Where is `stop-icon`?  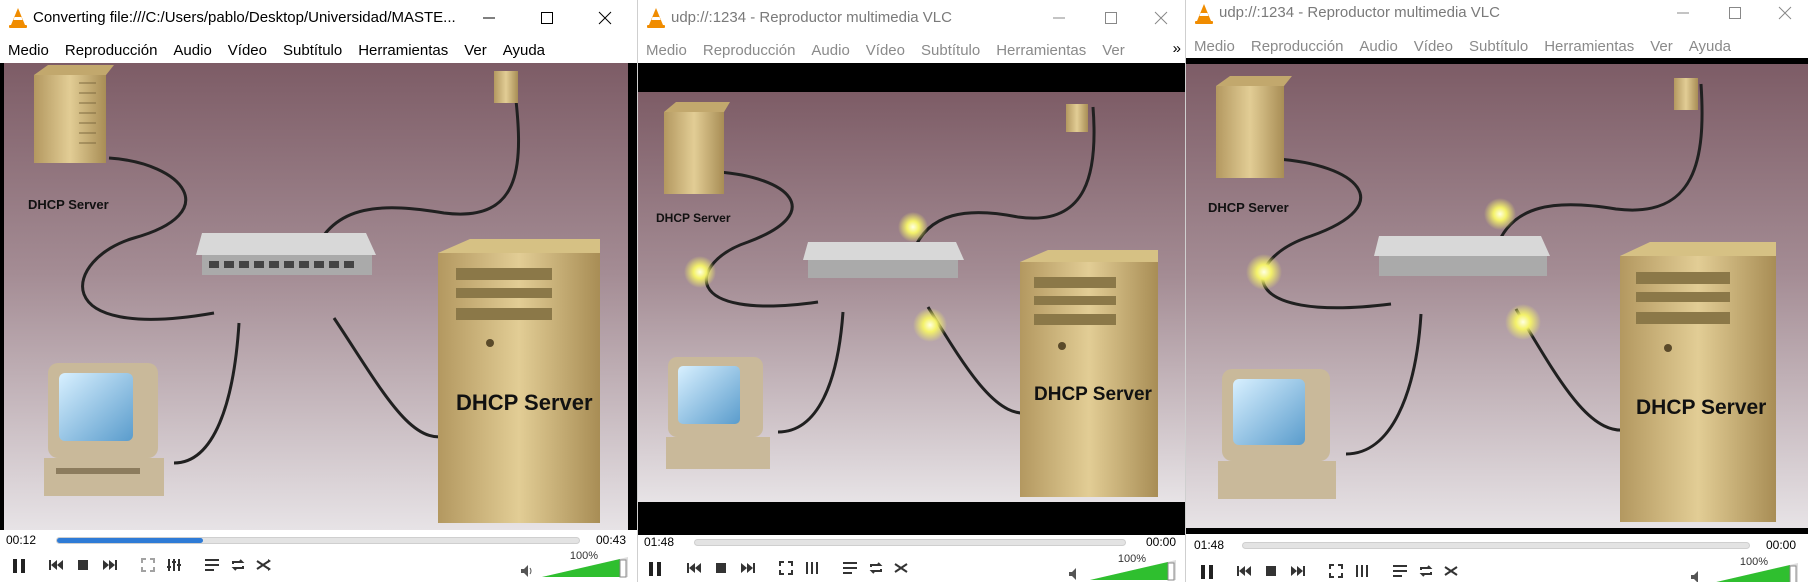 stop-icon is located at coordinates (721, 568).